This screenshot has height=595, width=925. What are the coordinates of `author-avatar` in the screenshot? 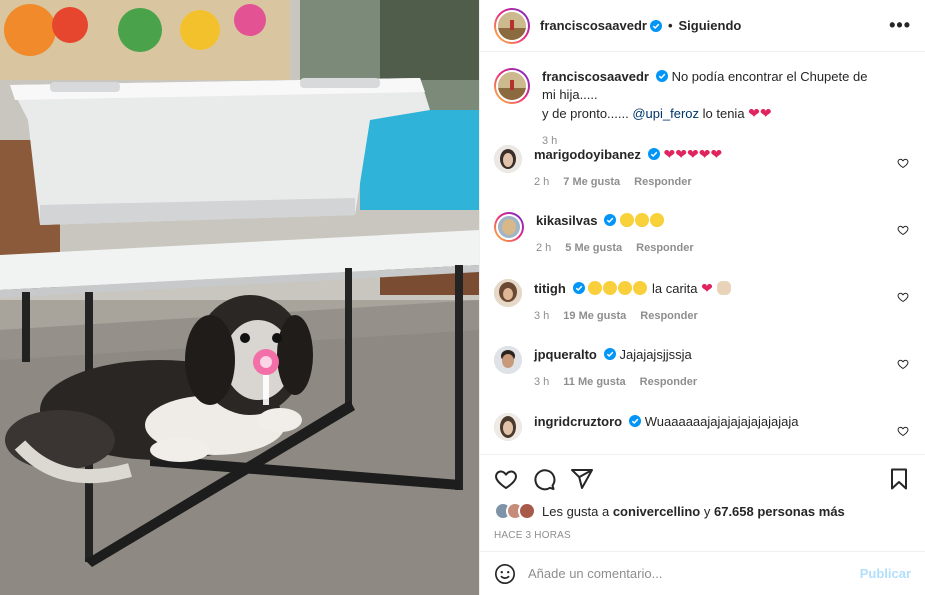 It's located at (512, 25).